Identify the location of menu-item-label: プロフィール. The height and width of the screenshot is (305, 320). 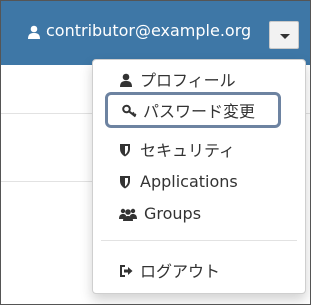
(188, 80).